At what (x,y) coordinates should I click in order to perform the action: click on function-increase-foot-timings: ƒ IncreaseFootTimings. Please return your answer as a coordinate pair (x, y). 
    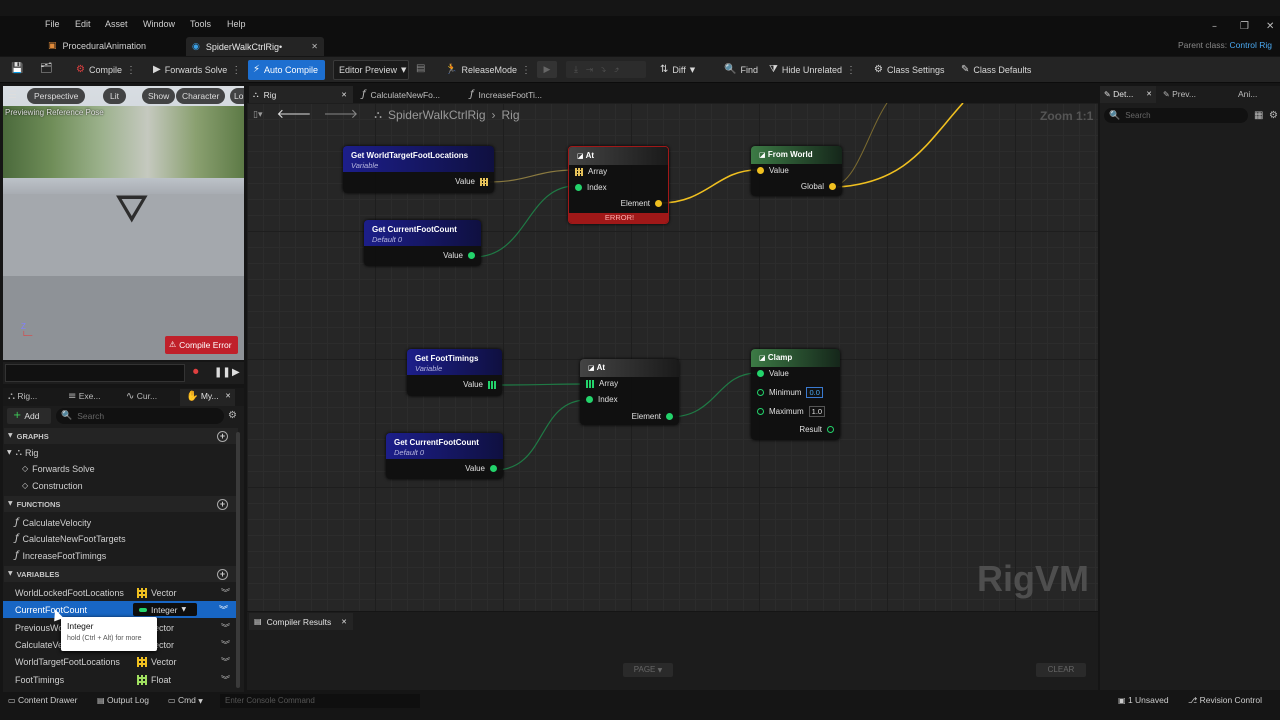
    Looking at the image, I should click on (119, 555).